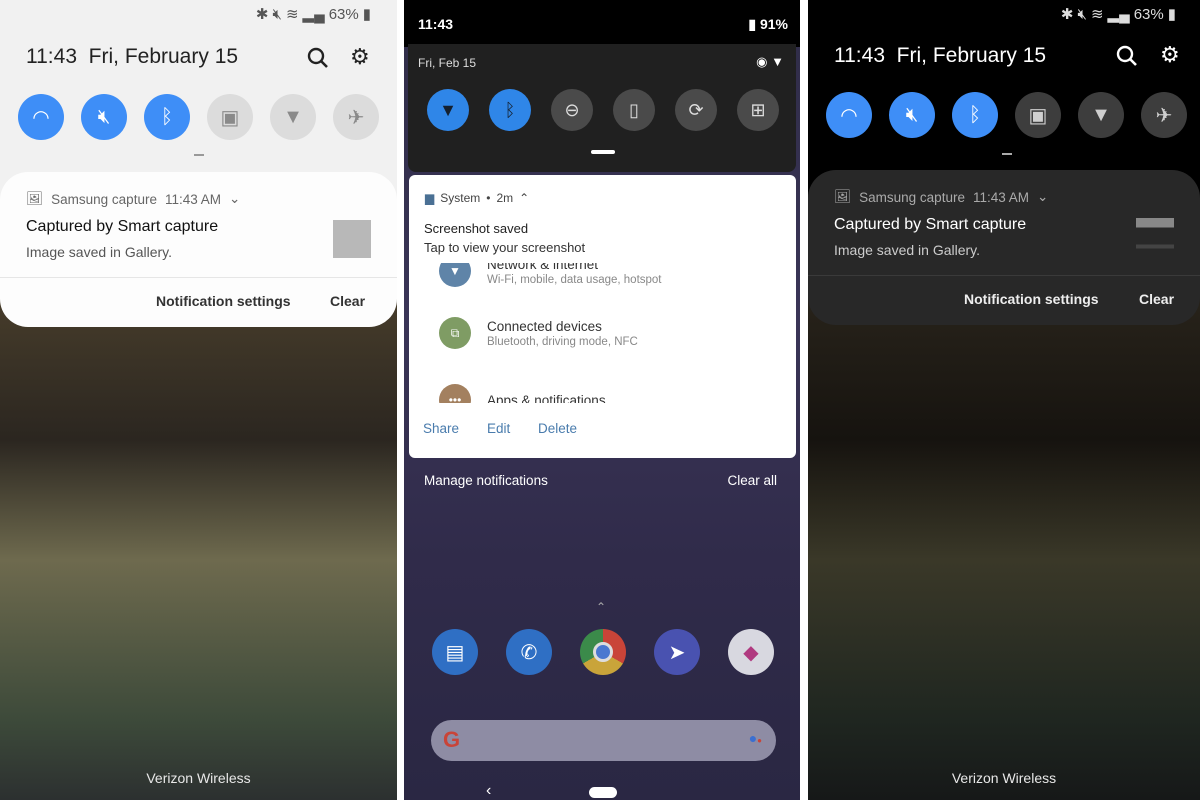 This screenshot has width=1200, height=800. I want to click on direct-mail-icon: ➤, so click(677, 652).